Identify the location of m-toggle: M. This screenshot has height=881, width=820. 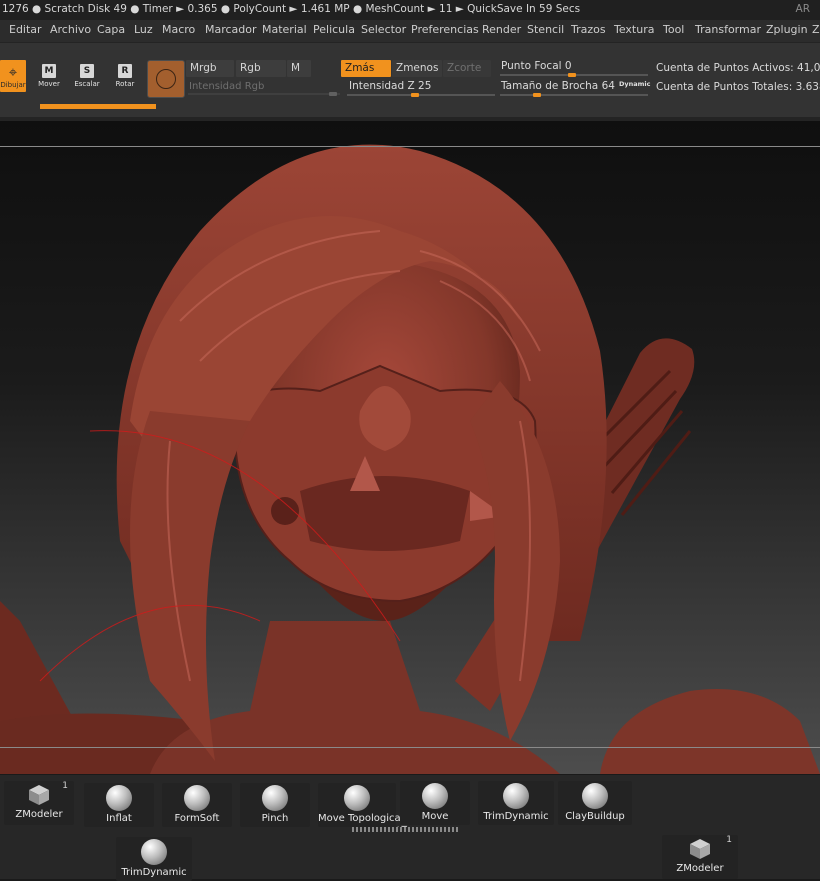
(299, 68).